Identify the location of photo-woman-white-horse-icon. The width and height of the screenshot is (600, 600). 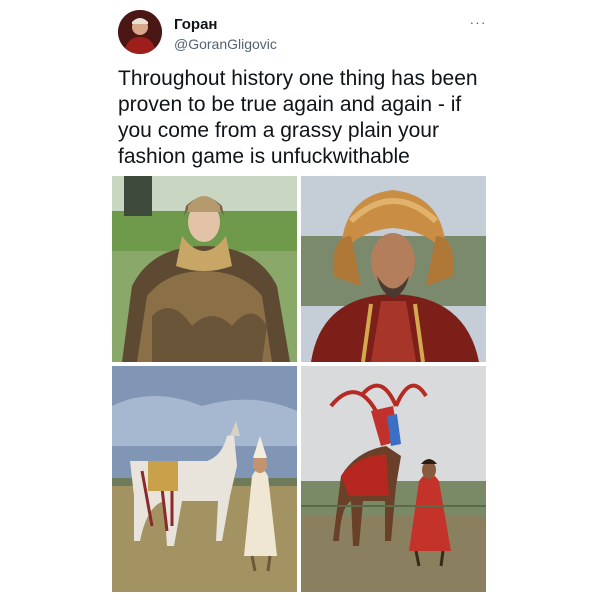
(204, 479).